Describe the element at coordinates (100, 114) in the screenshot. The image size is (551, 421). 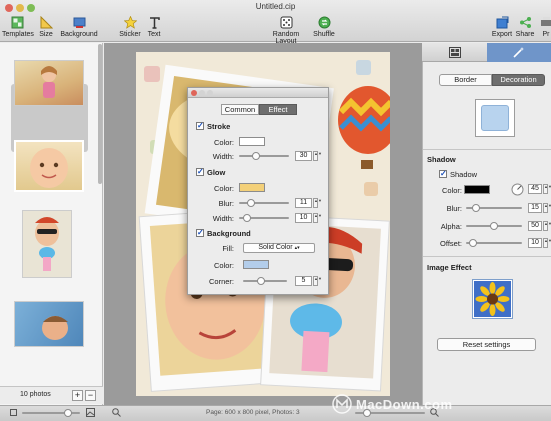
I see `sidebar-scrollbar` at that location.